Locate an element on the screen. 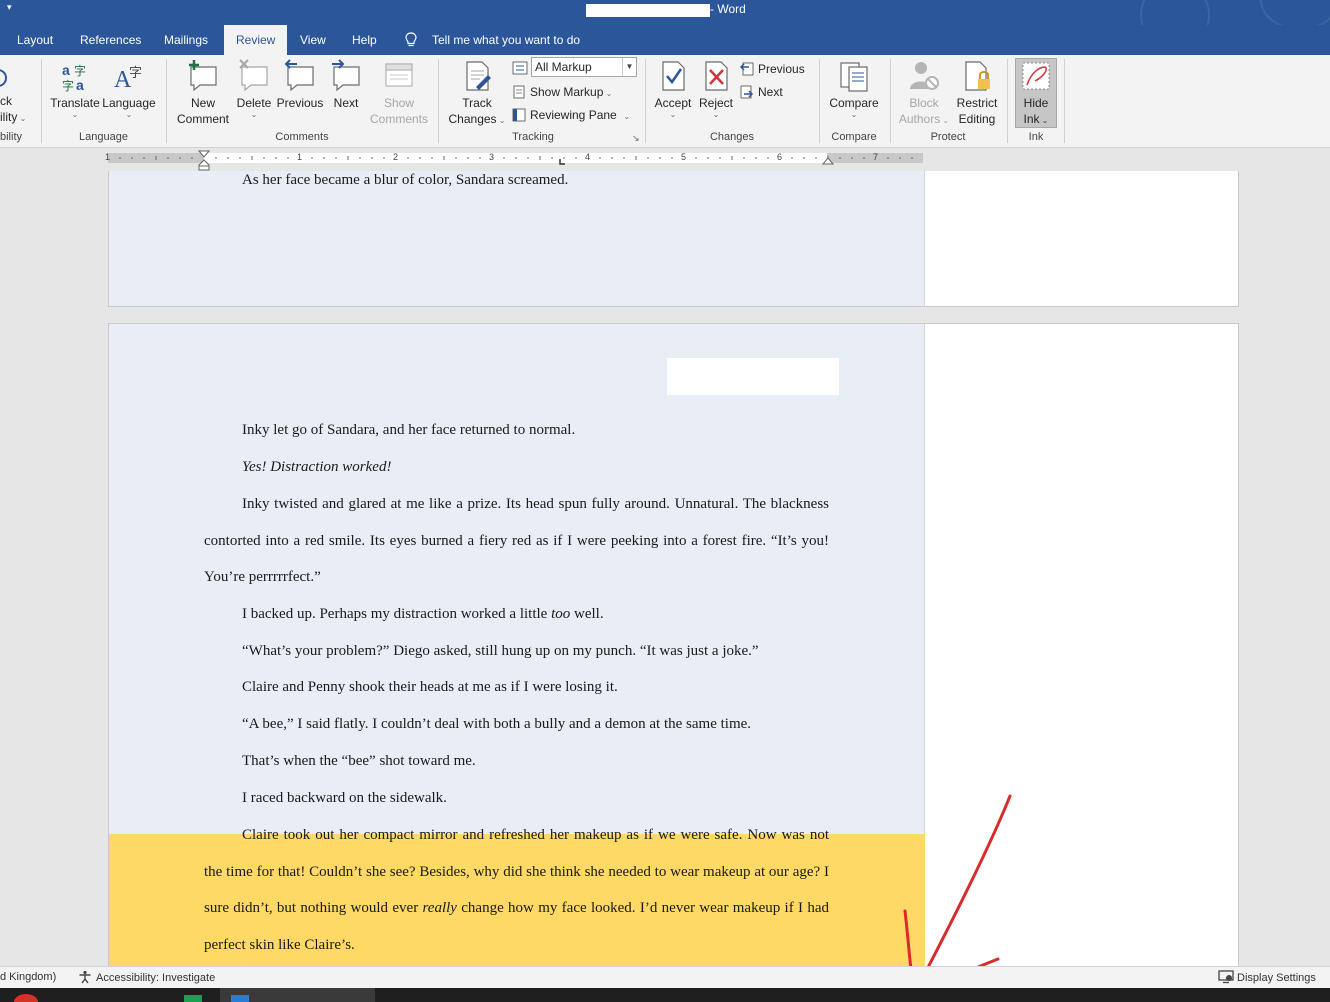 Image resolution: width=1330 pixels, height=1002 pixels. paragraph: That’s when the “bee” shot toward me. is located at coordinates (516, 761).